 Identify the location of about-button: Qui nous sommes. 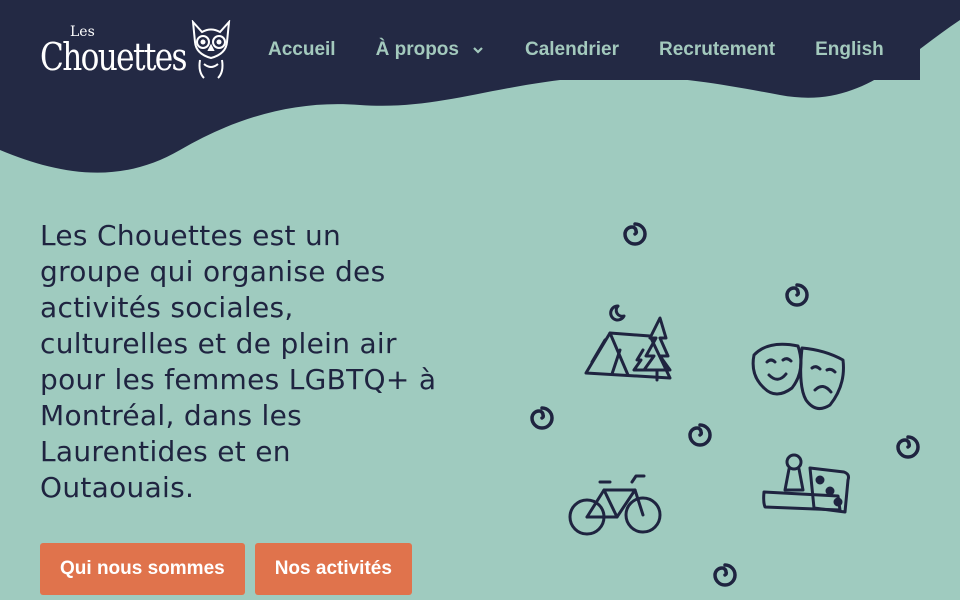
(142, 569).